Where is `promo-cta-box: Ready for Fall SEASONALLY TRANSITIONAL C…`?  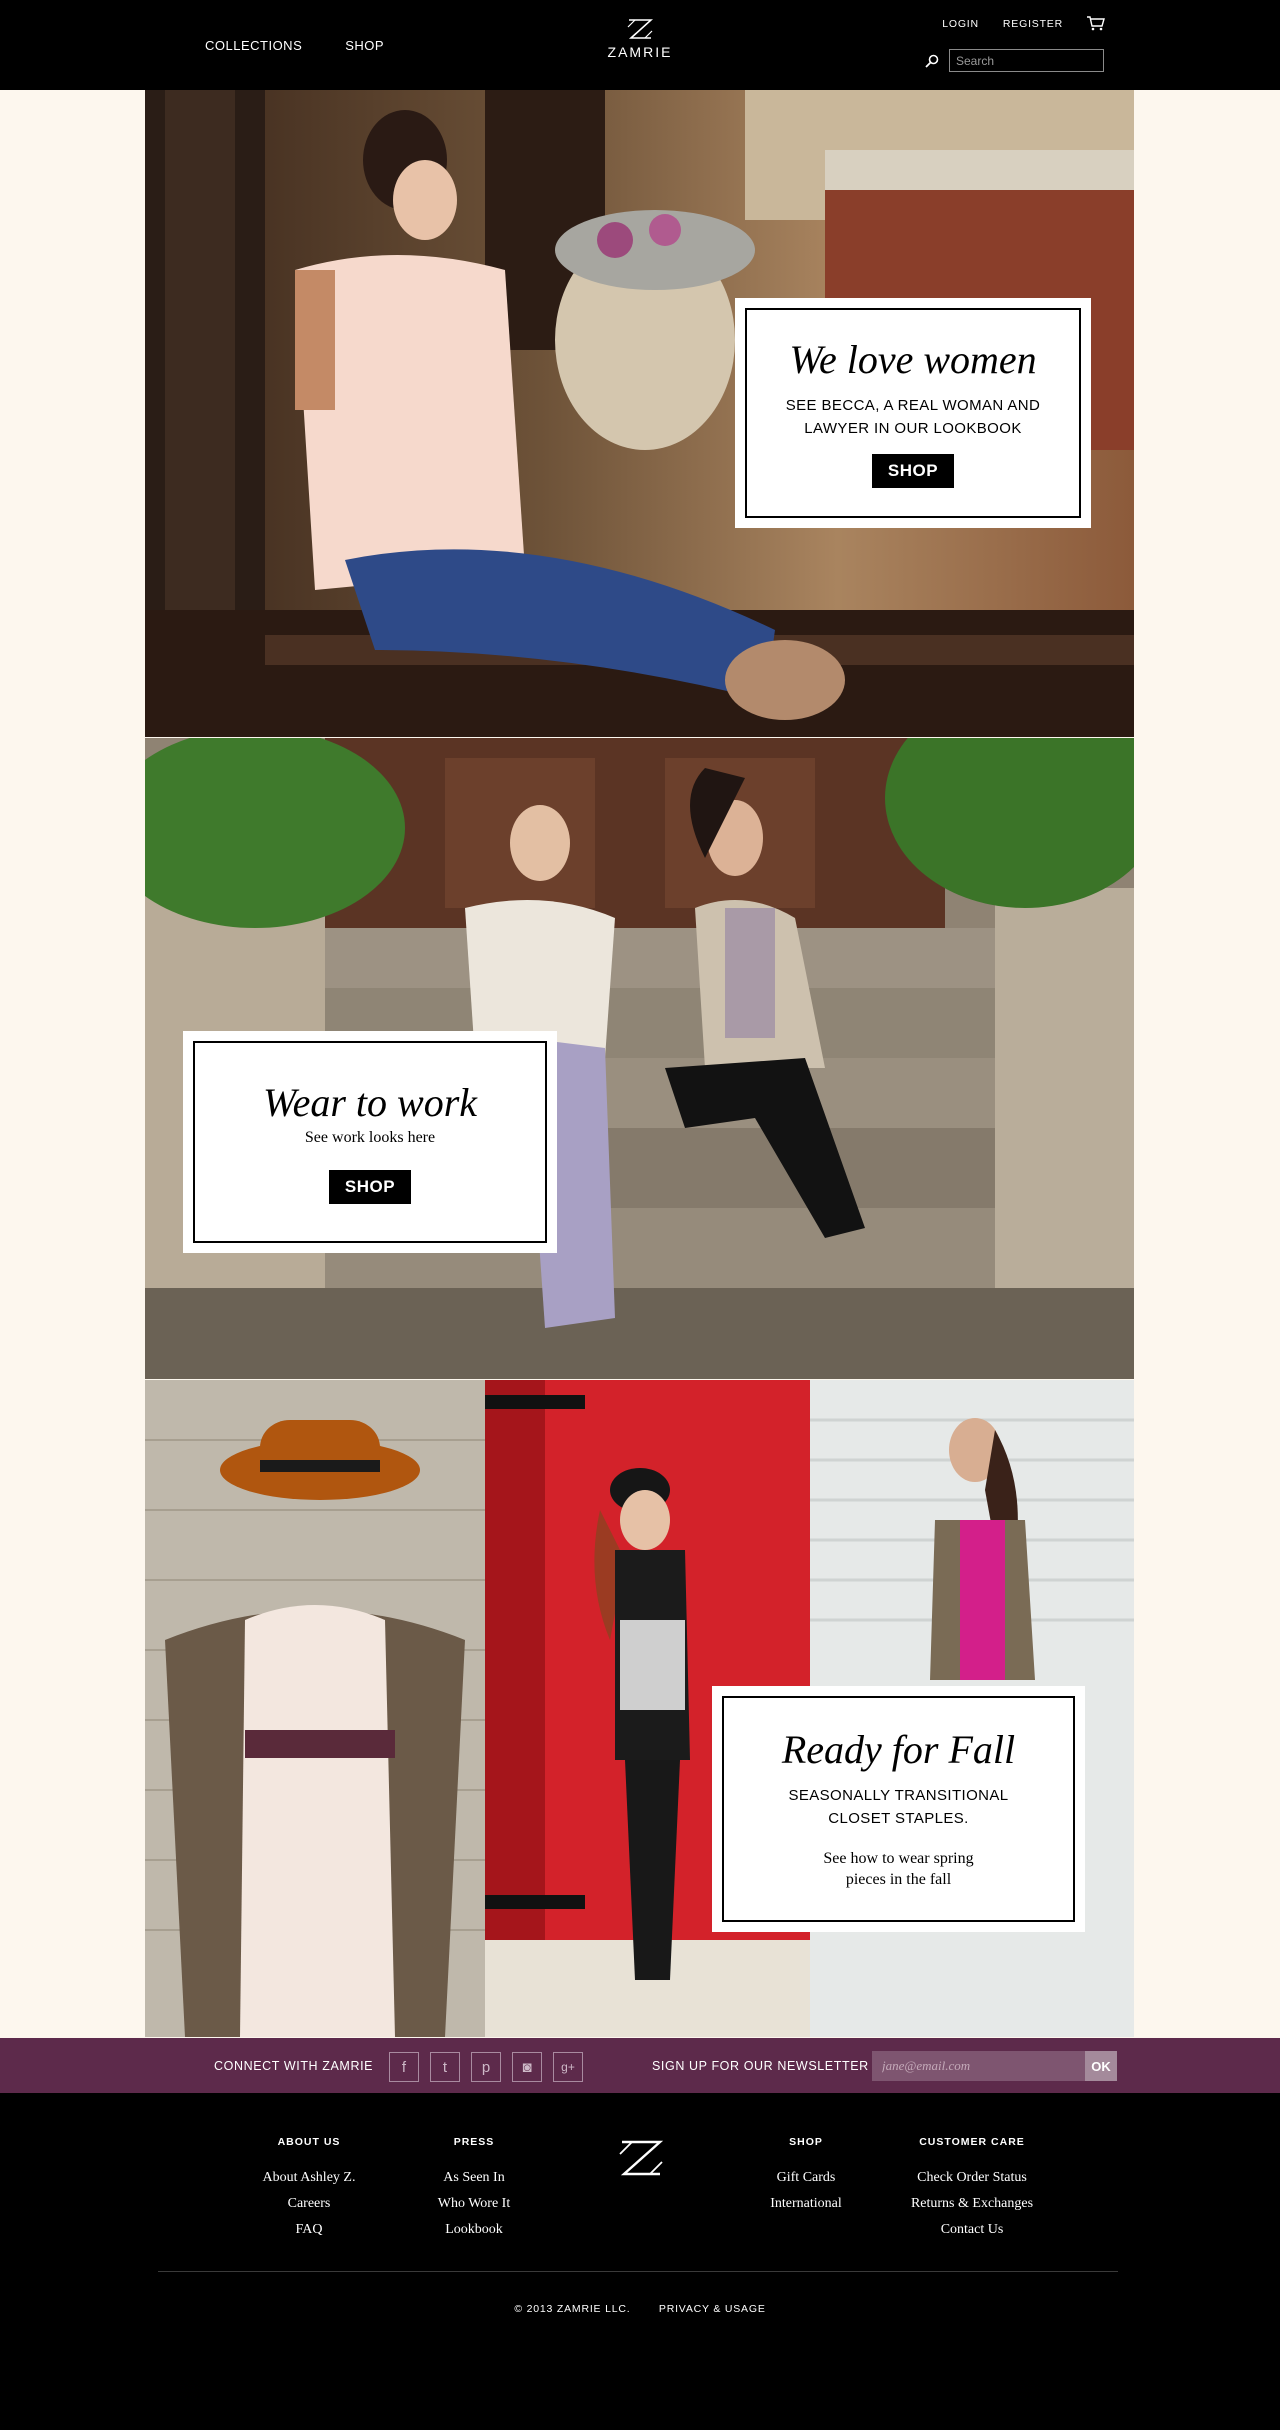
promo-cta-box: Ready for Fall SEASONALLY TRANSITIONAL C… is located at coordinates (898, 1809).